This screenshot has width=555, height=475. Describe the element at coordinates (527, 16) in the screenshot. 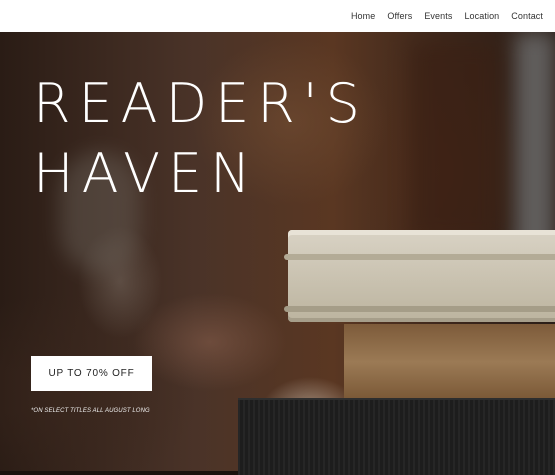

I see `nav-item-contact: Contact` at that location.